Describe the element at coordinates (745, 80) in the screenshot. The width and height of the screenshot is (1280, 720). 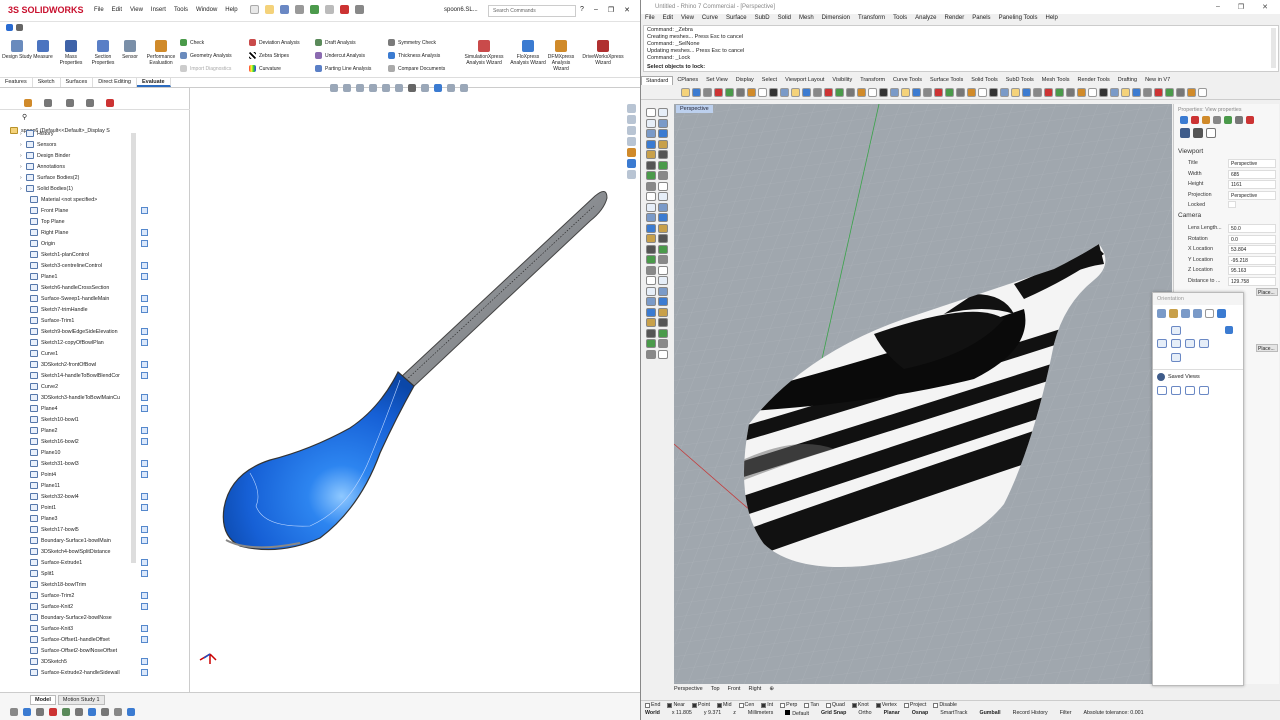
I see `toolbar-tab: Display` at that location.